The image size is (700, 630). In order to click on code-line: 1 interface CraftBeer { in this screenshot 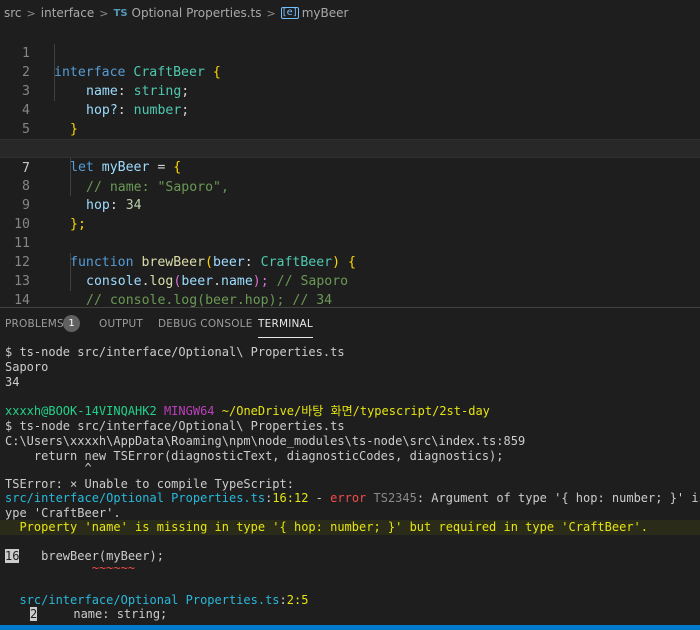, I will do `click(350, 52)`.